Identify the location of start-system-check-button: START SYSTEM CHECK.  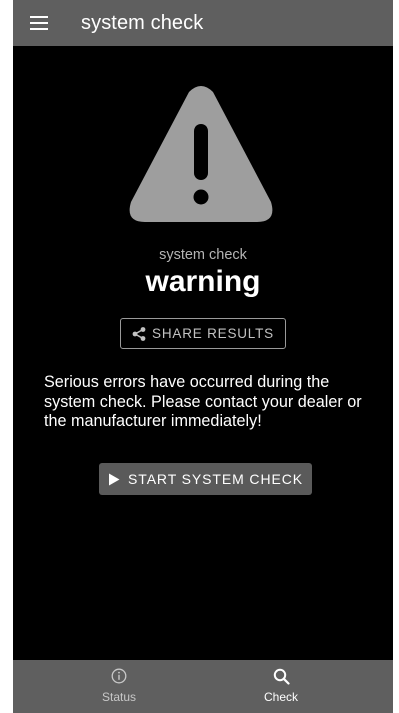
(205, 479).